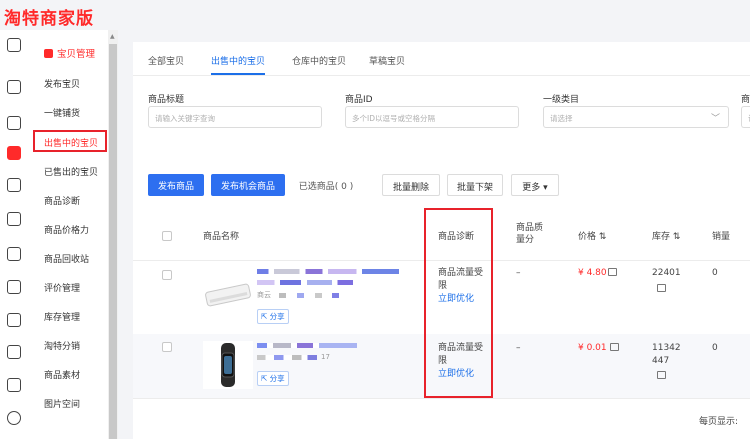 The height and width of the screenshot is (439, 750). I want to click on tab-all: 全部宝贝, so click(166, 60).